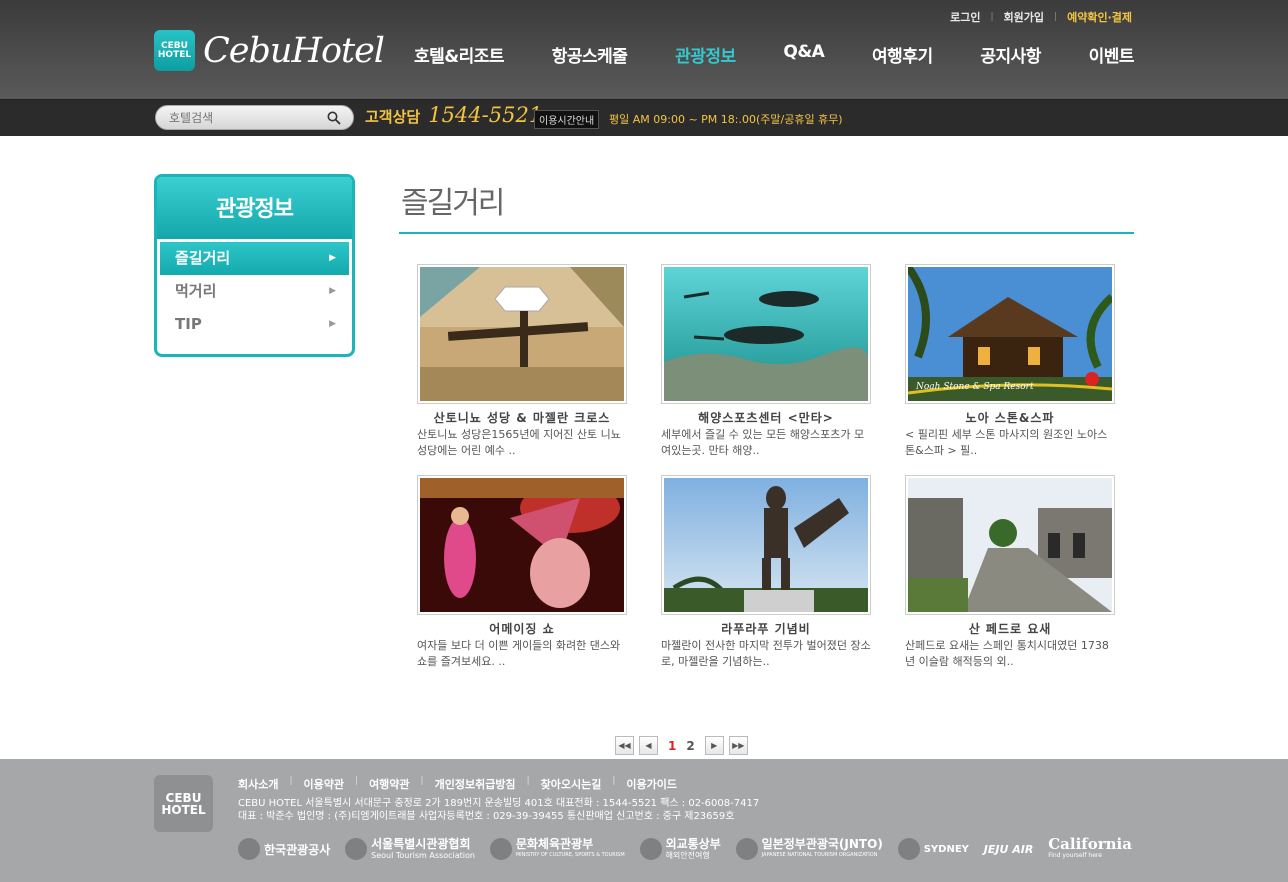  What do you see at coordinates (648, 745) in the screenshot?
I see `prev-page-button: ◀` at bounding box center [648, 745].